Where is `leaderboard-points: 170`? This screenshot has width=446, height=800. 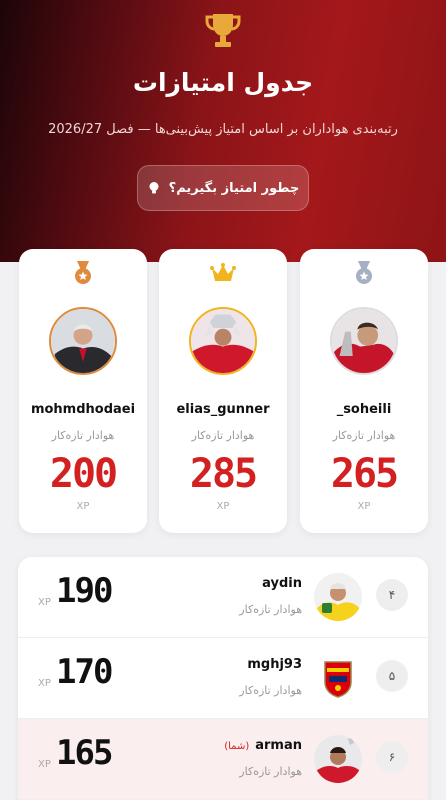
leaderboard-points: 170 is located at coordinates (84, 672).